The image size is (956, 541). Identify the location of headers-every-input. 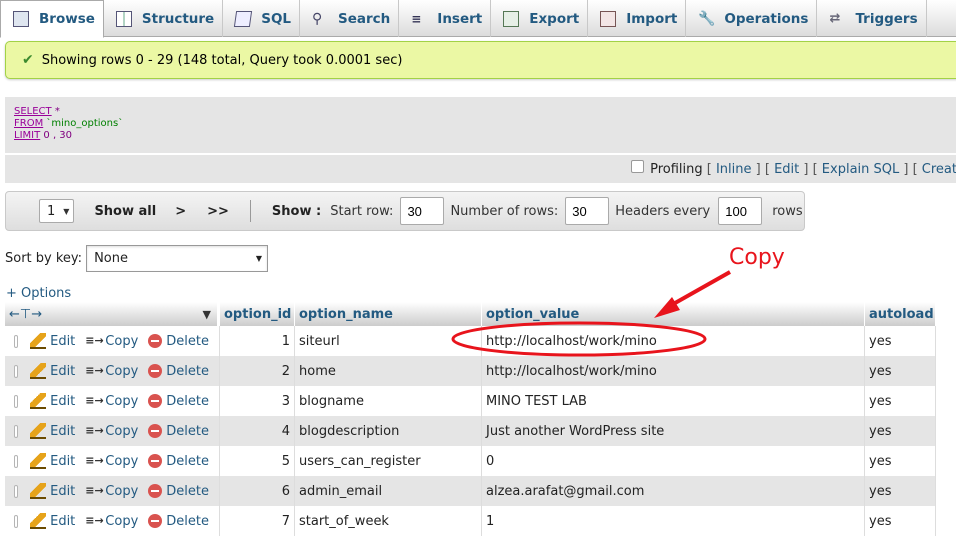
(740, 211).